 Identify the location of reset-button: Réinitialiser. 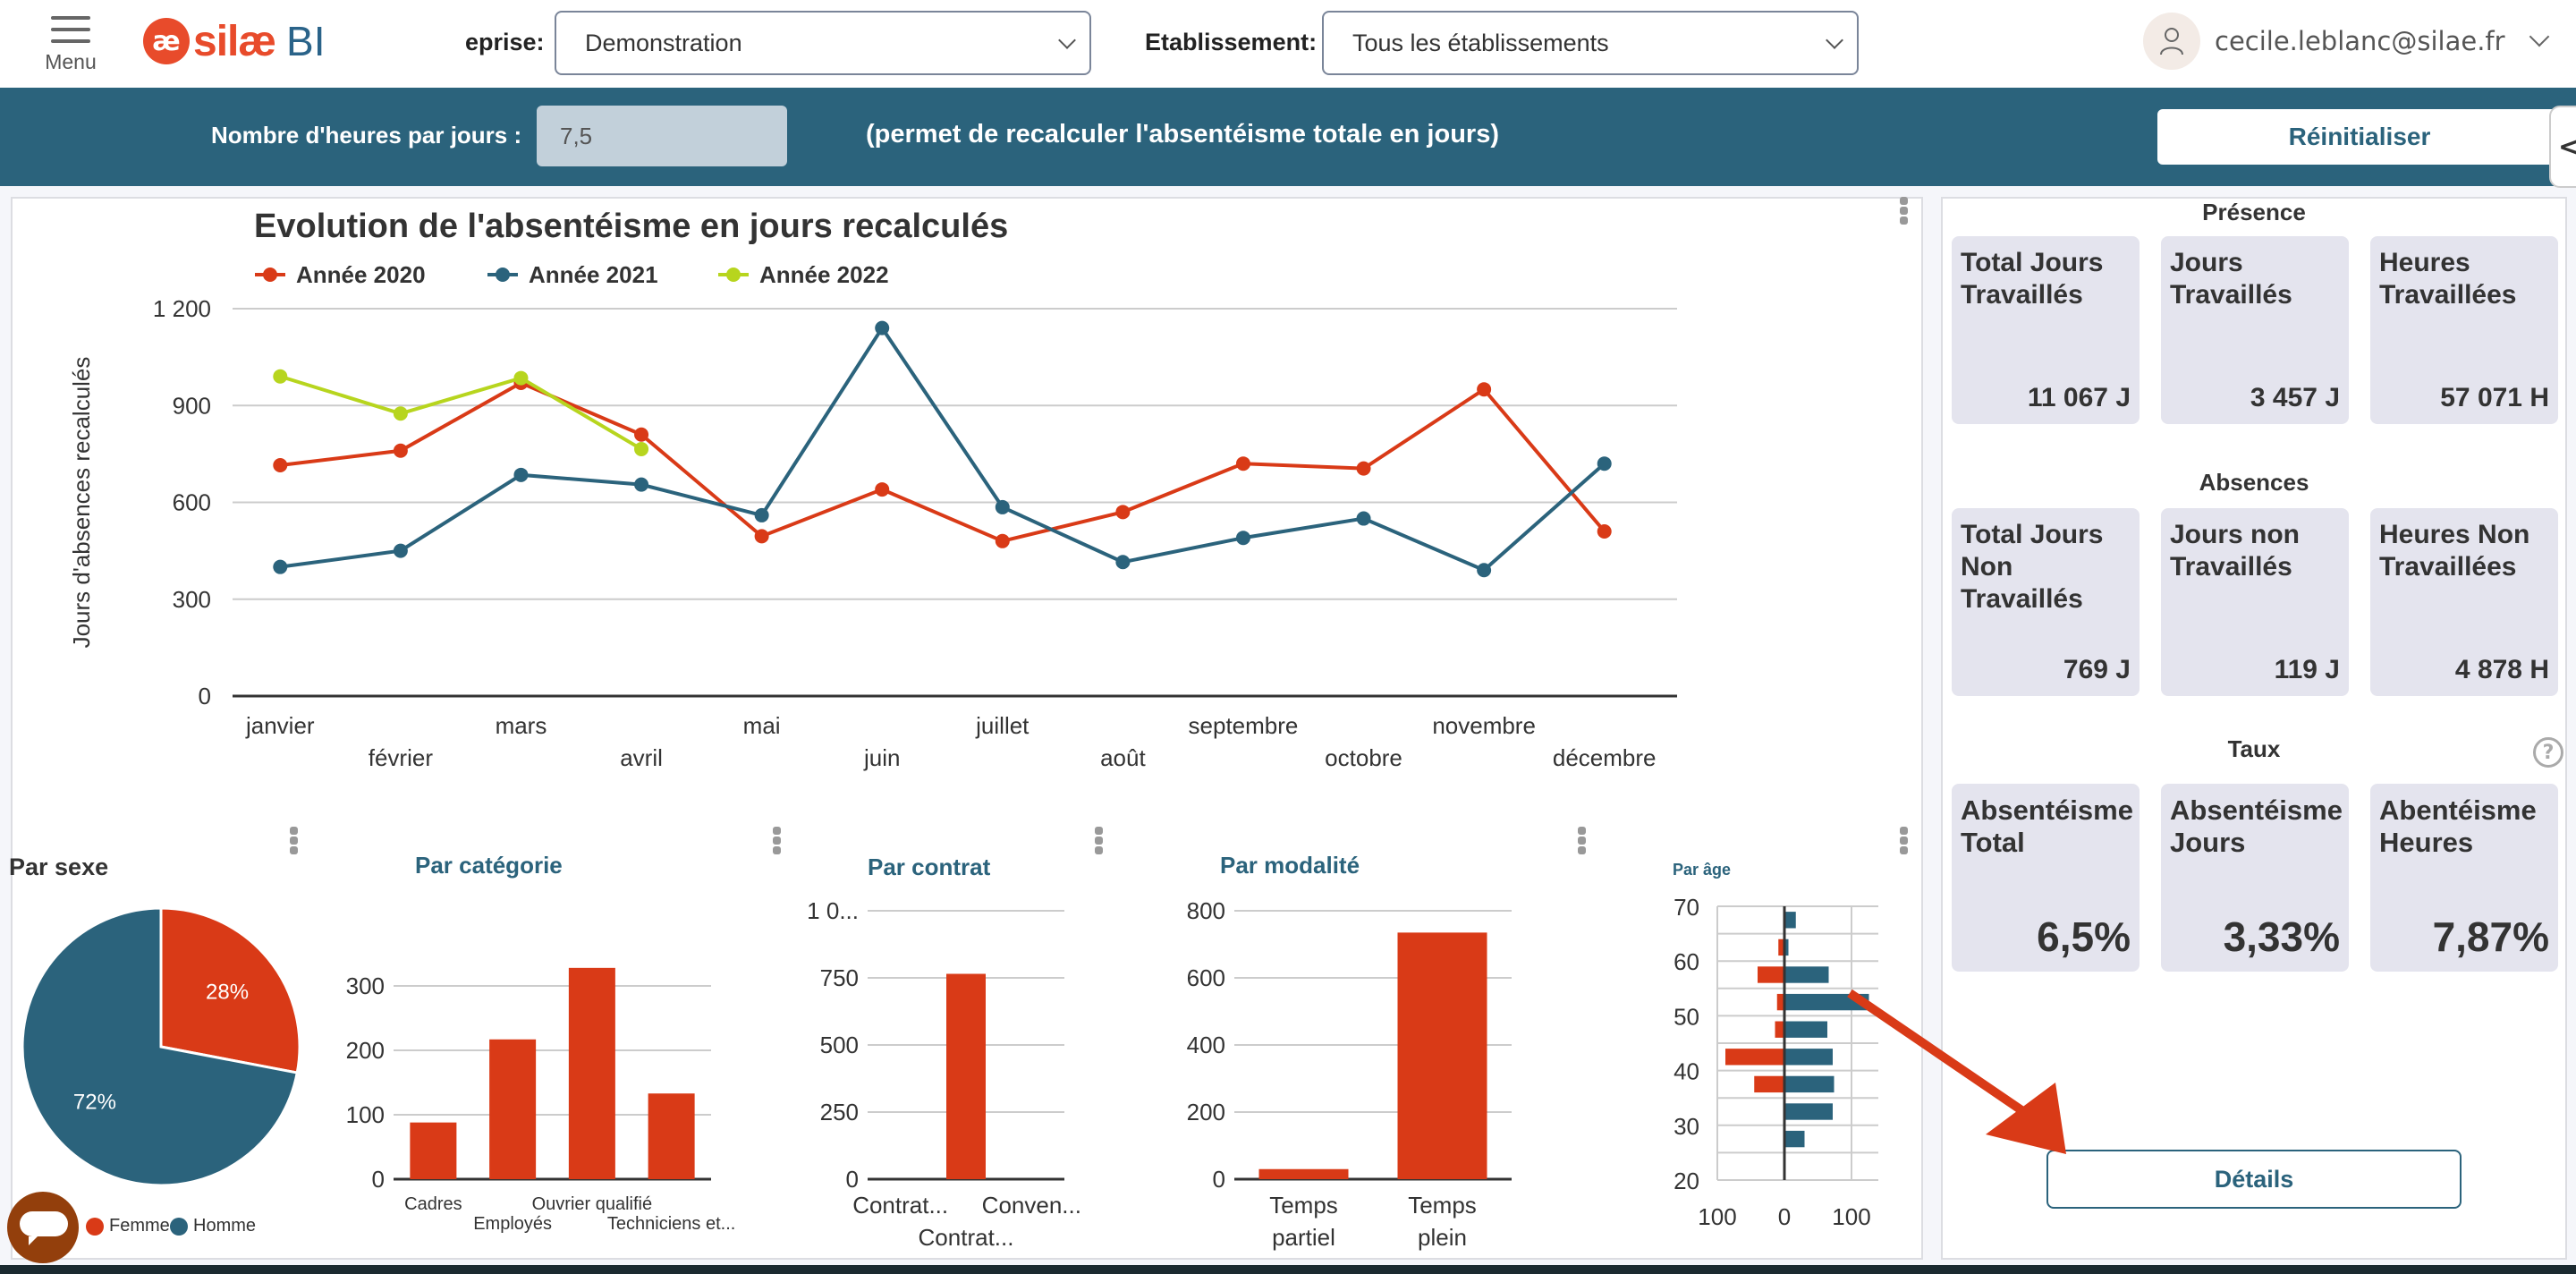
(2359, 137).